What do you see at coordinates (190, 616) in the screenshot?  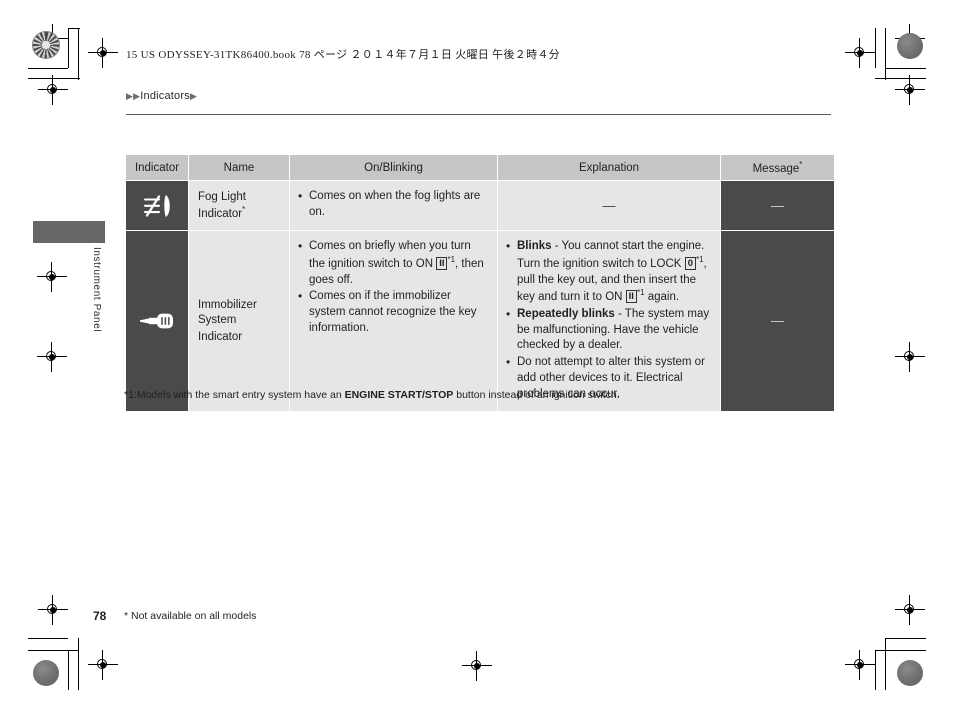 I see `page-footnote: * Not available on all models` at bounding box center [190, 616].